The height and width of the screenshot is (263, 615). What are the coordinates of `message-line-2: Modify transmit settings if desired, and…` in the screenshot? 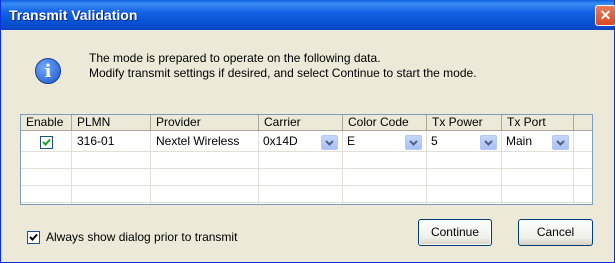 It's located at (283, 73).